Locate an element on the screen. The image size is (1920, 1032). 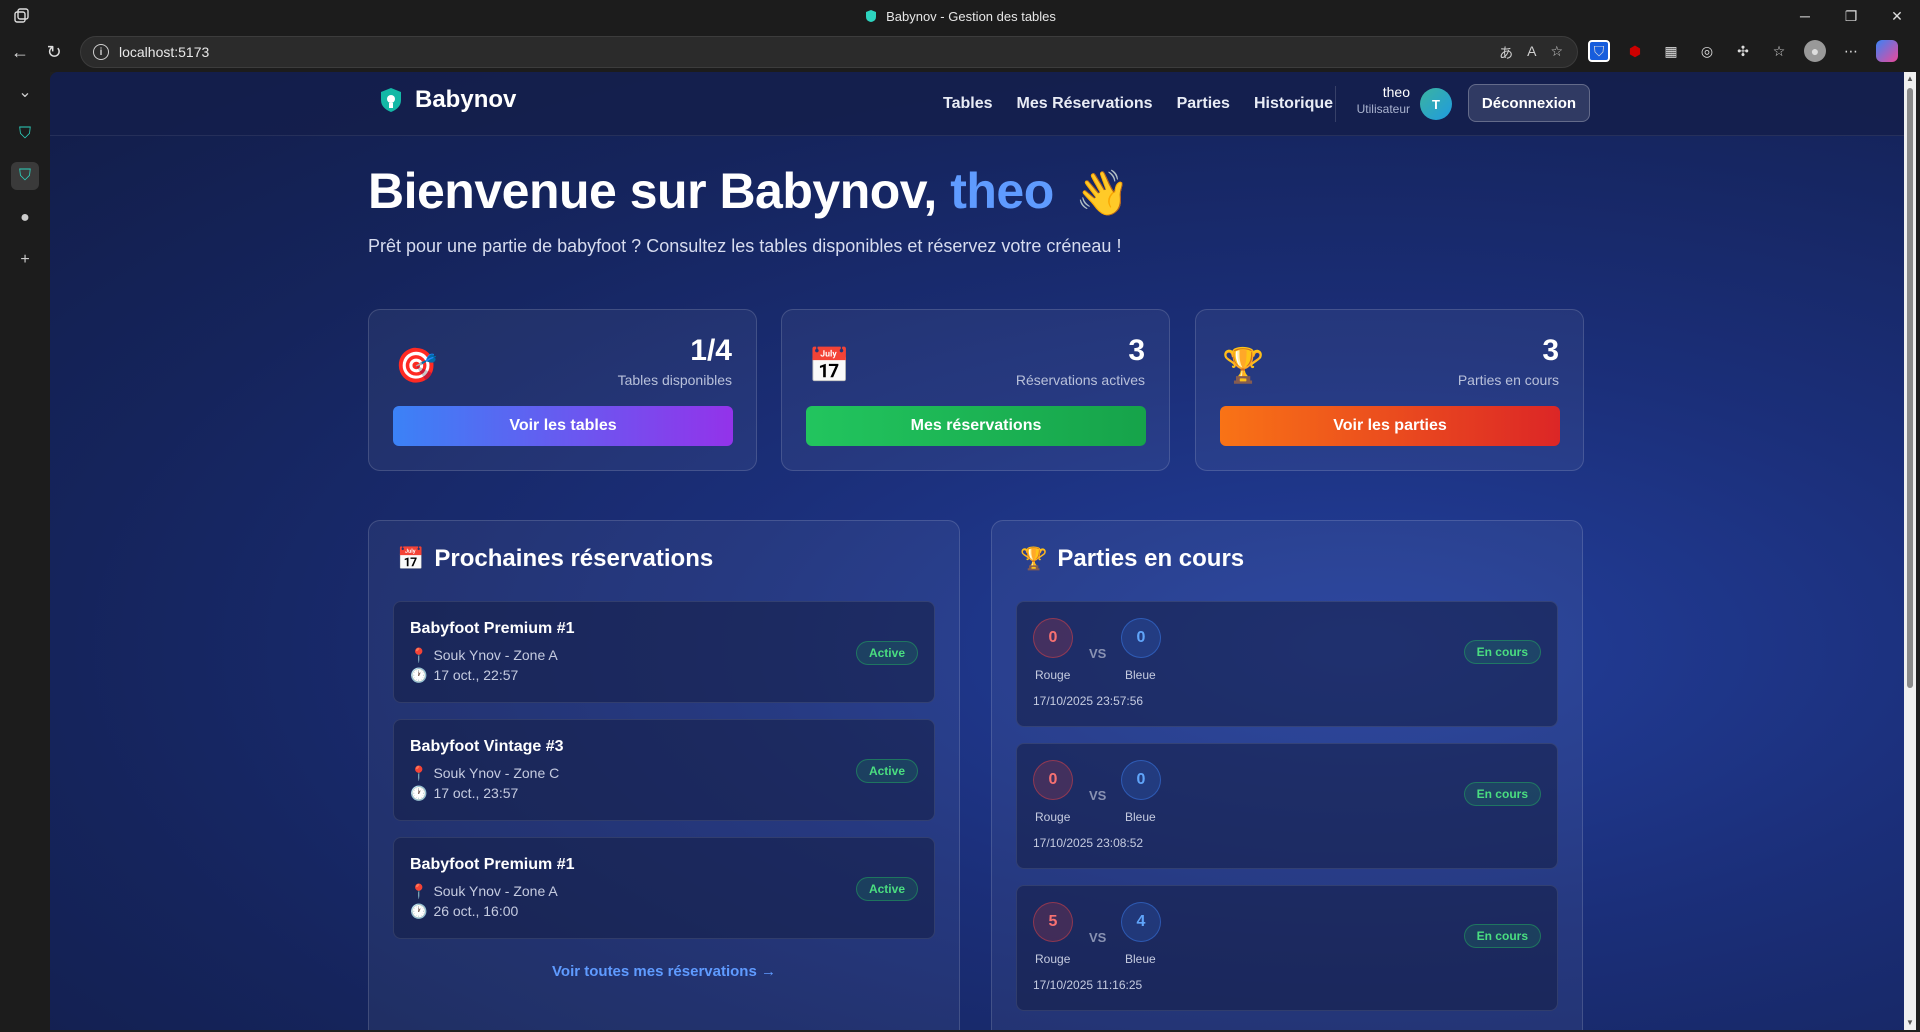
babynov-active-tab-icon: ⛉ is located at coordinates (25, 176).